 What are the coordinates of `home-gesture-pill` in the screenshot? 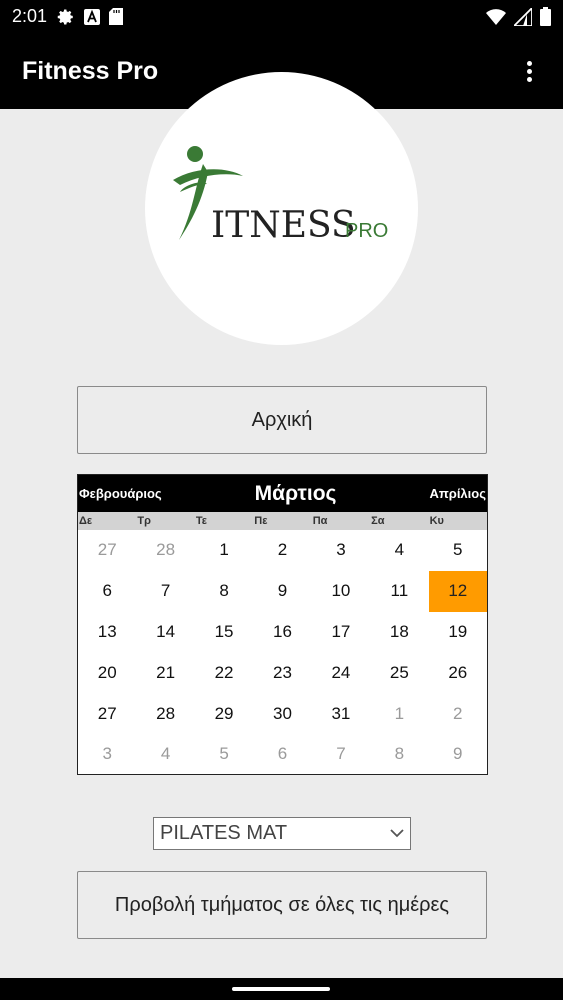 It's located at (281, 989).